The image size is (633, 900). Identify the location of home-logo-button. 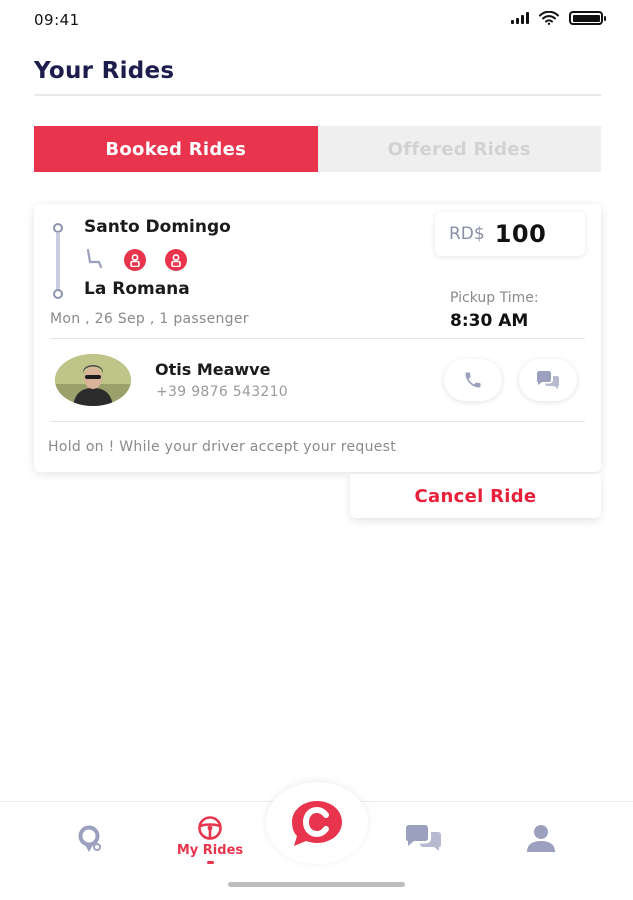
(317, 823).